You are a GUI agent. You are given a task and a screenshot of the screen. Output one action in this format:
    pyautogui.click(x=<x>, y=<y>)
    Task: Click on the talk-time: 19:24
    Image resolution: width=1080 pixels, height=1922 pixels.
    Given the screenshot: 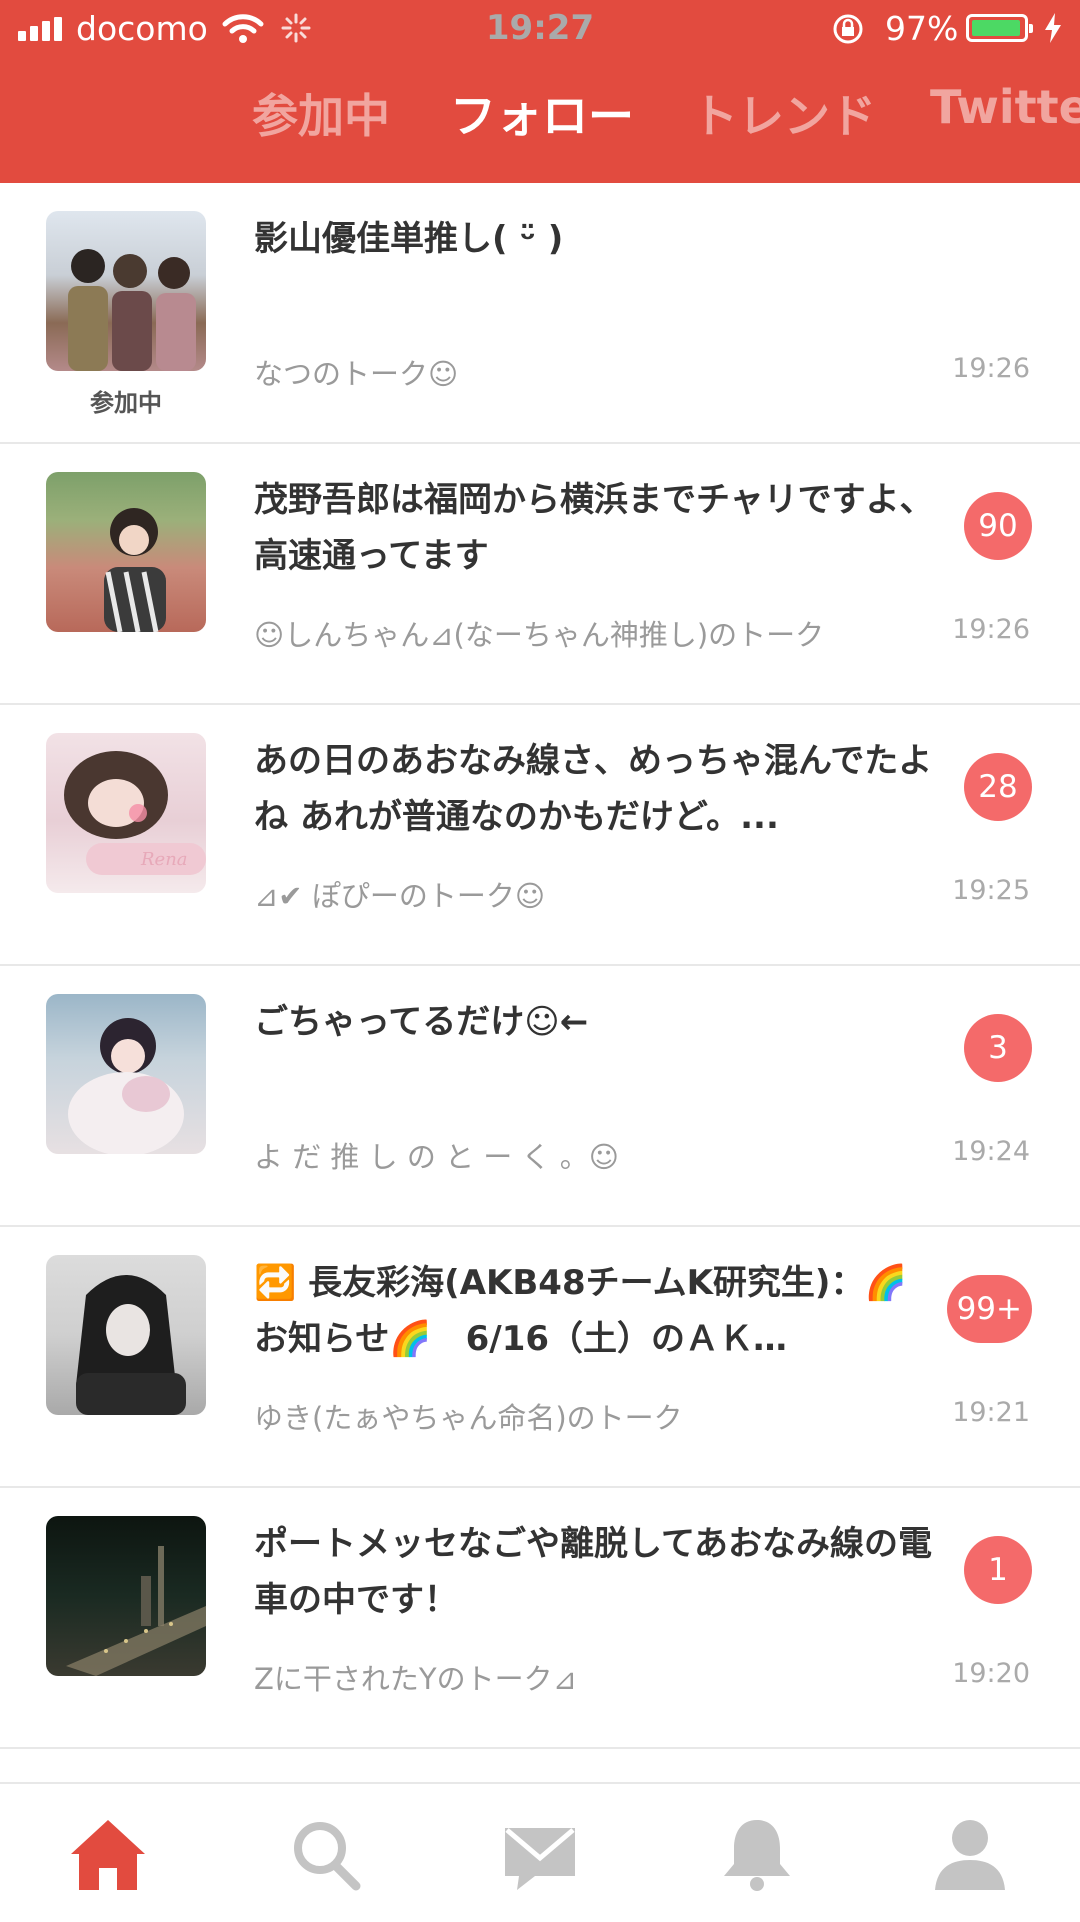 What is the action you would take?
    pyautogui.click(x=991, y=1151)
    